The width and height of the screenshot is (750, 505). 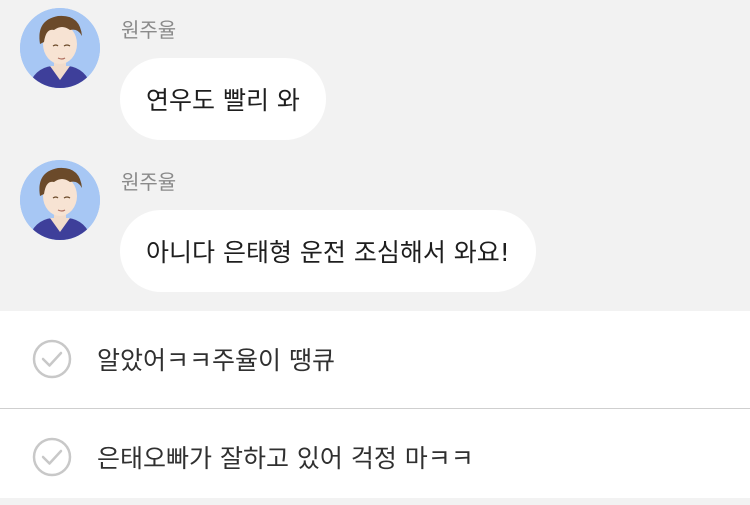 What do you see at coordinates (216, 360) in the screenshot?
I see `reply-choice-label: 알았어ㅋㅋ주율이 땡큐` at bounding box center [216, 360].